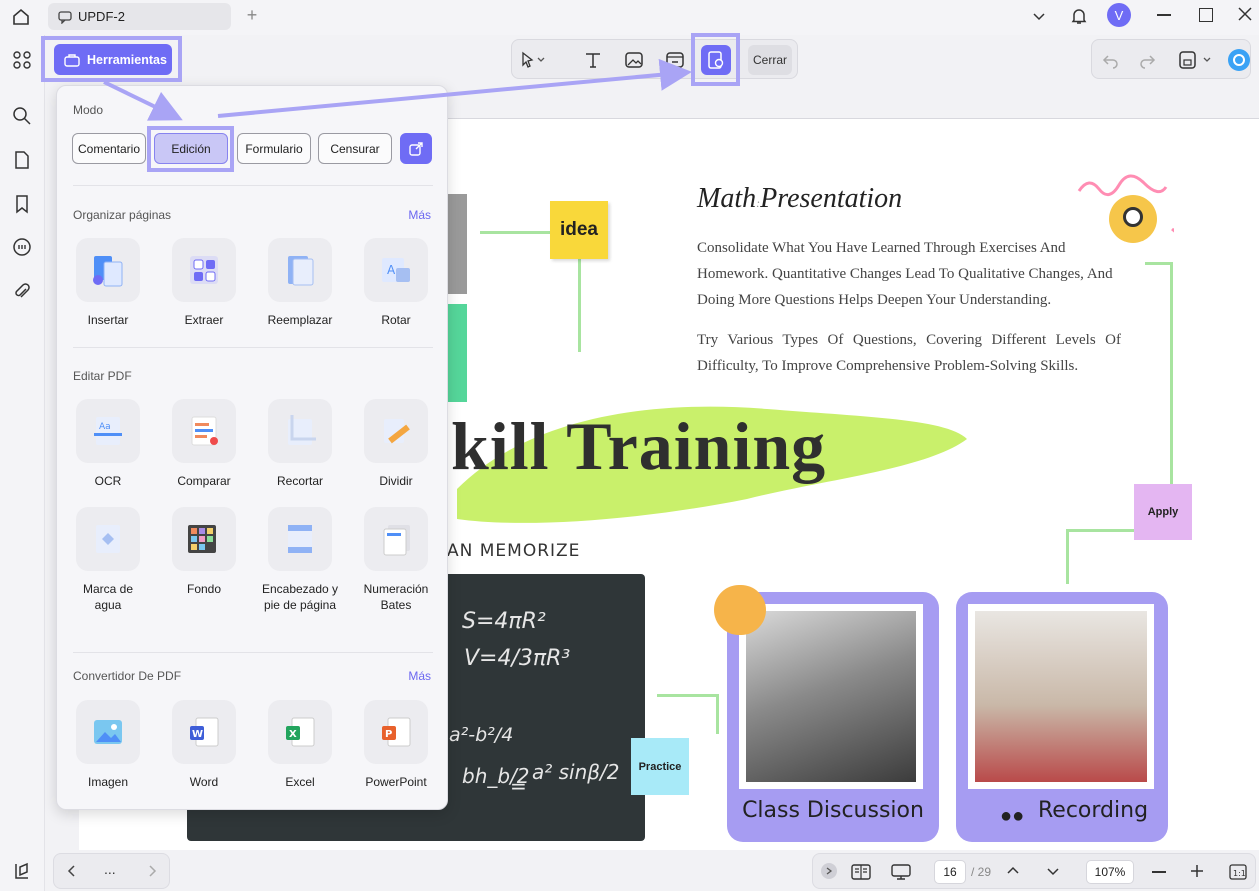 The width and height of the screenshot is (1259, 891). I want to click on zoom-in-button, so click(1197, 873).